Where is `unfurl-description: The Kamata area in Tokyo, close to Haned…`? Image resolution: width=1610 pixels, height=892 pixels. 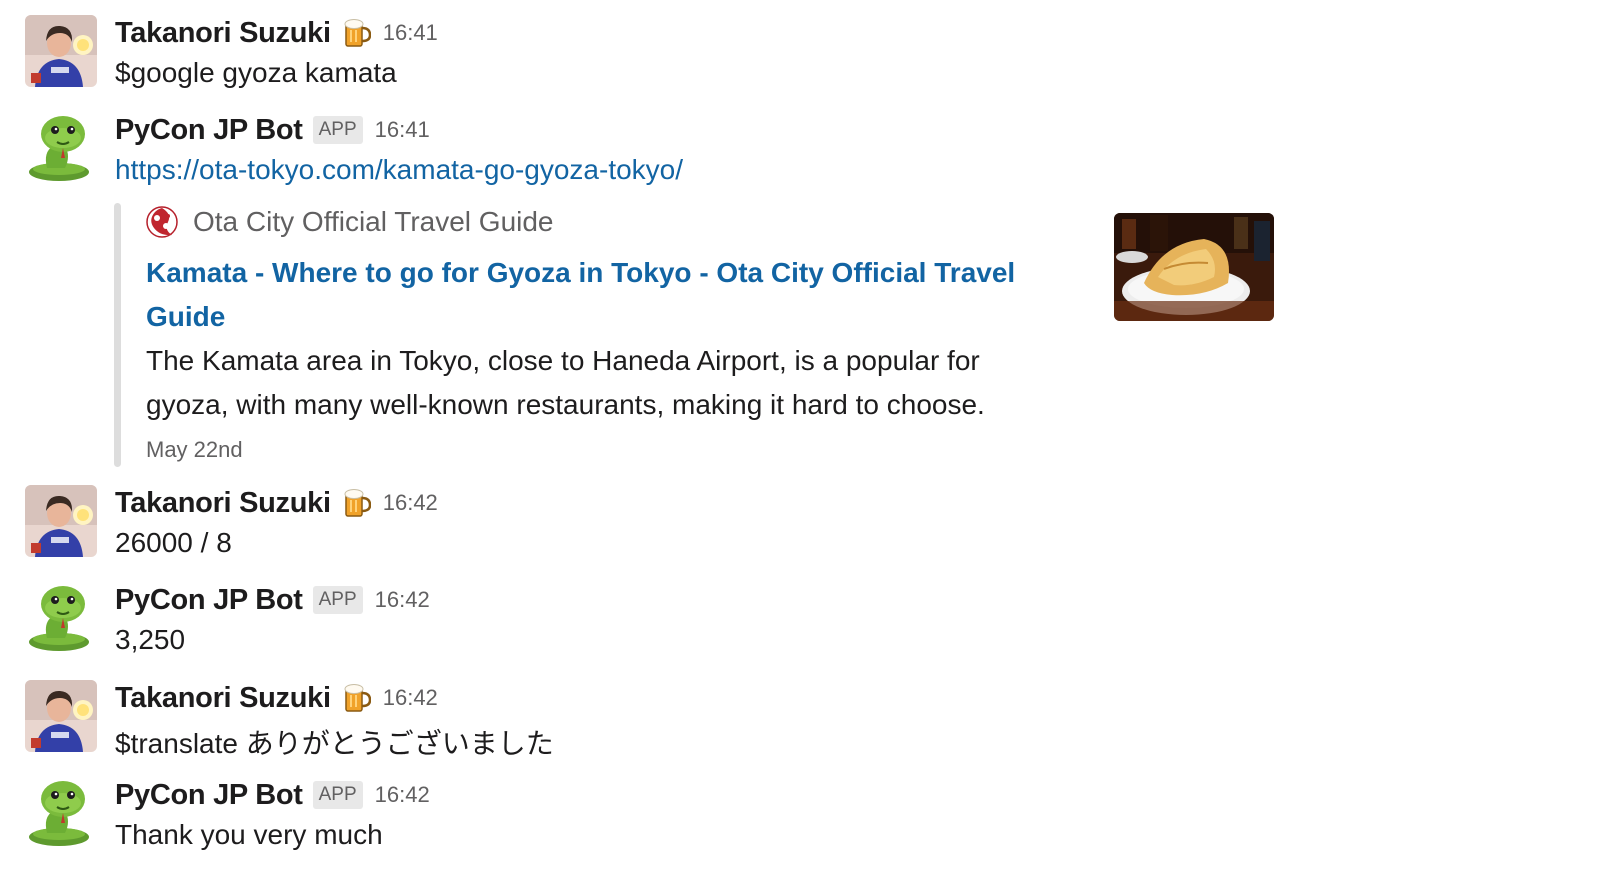 unfurl-description: The Kamata area in Tokyo, close to Haned… is located at coordinates (565, 382).